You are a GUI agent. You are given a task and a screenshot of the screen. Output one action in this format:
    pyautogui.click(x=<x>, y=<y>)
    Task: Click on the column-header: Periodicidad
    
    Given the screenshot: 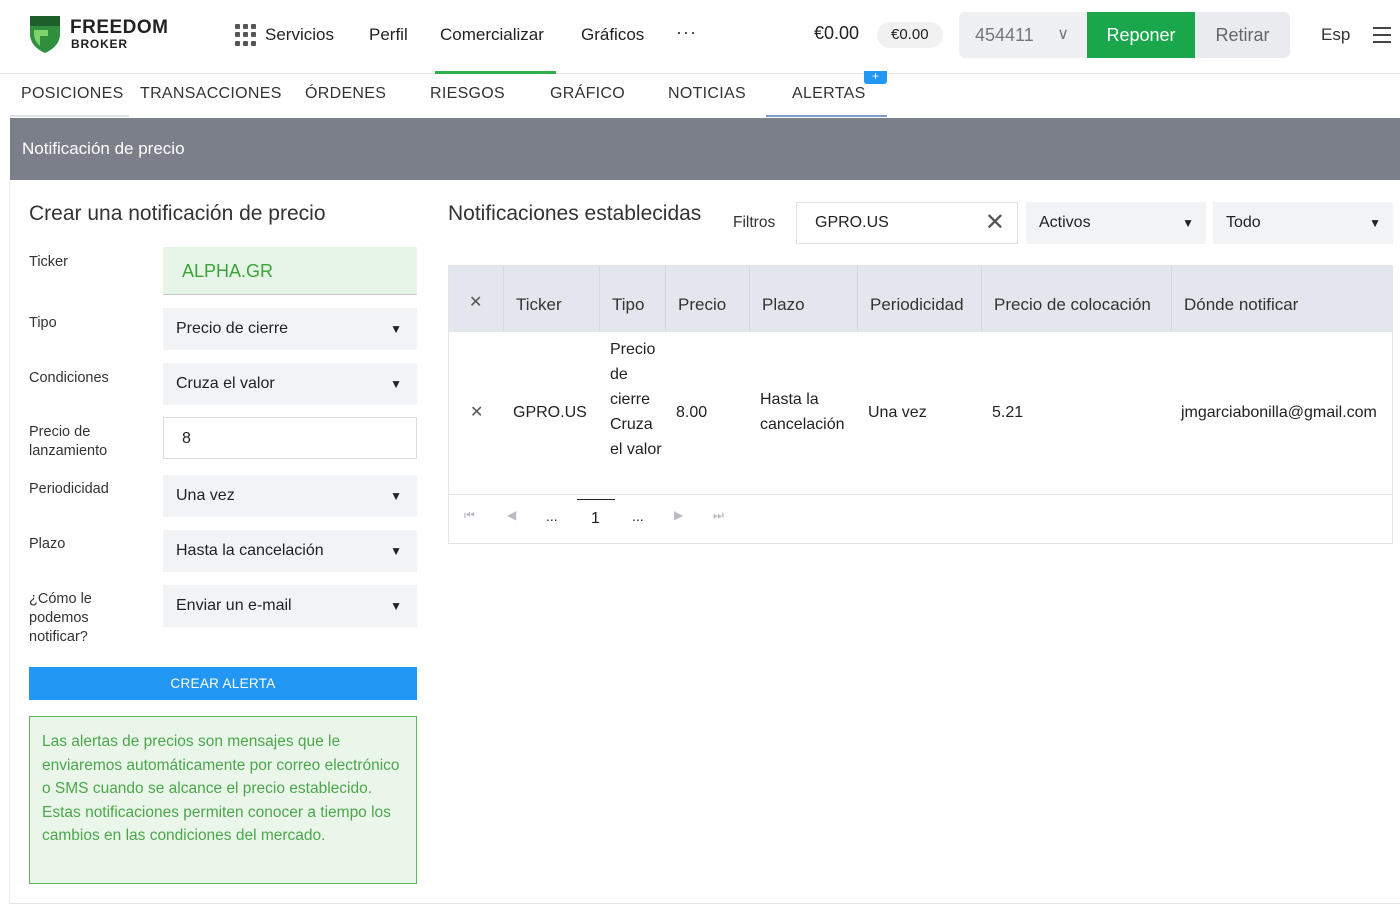 What is the action you would take?
    pyautogui.click(x=920, y=299)
    